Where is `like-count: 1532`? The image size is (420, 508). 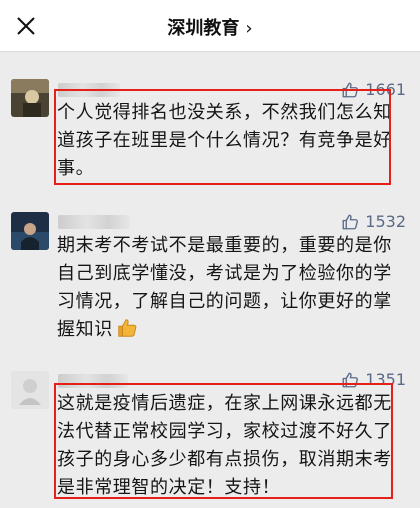
like-count: 1532 is located at coordinates (385, 221).